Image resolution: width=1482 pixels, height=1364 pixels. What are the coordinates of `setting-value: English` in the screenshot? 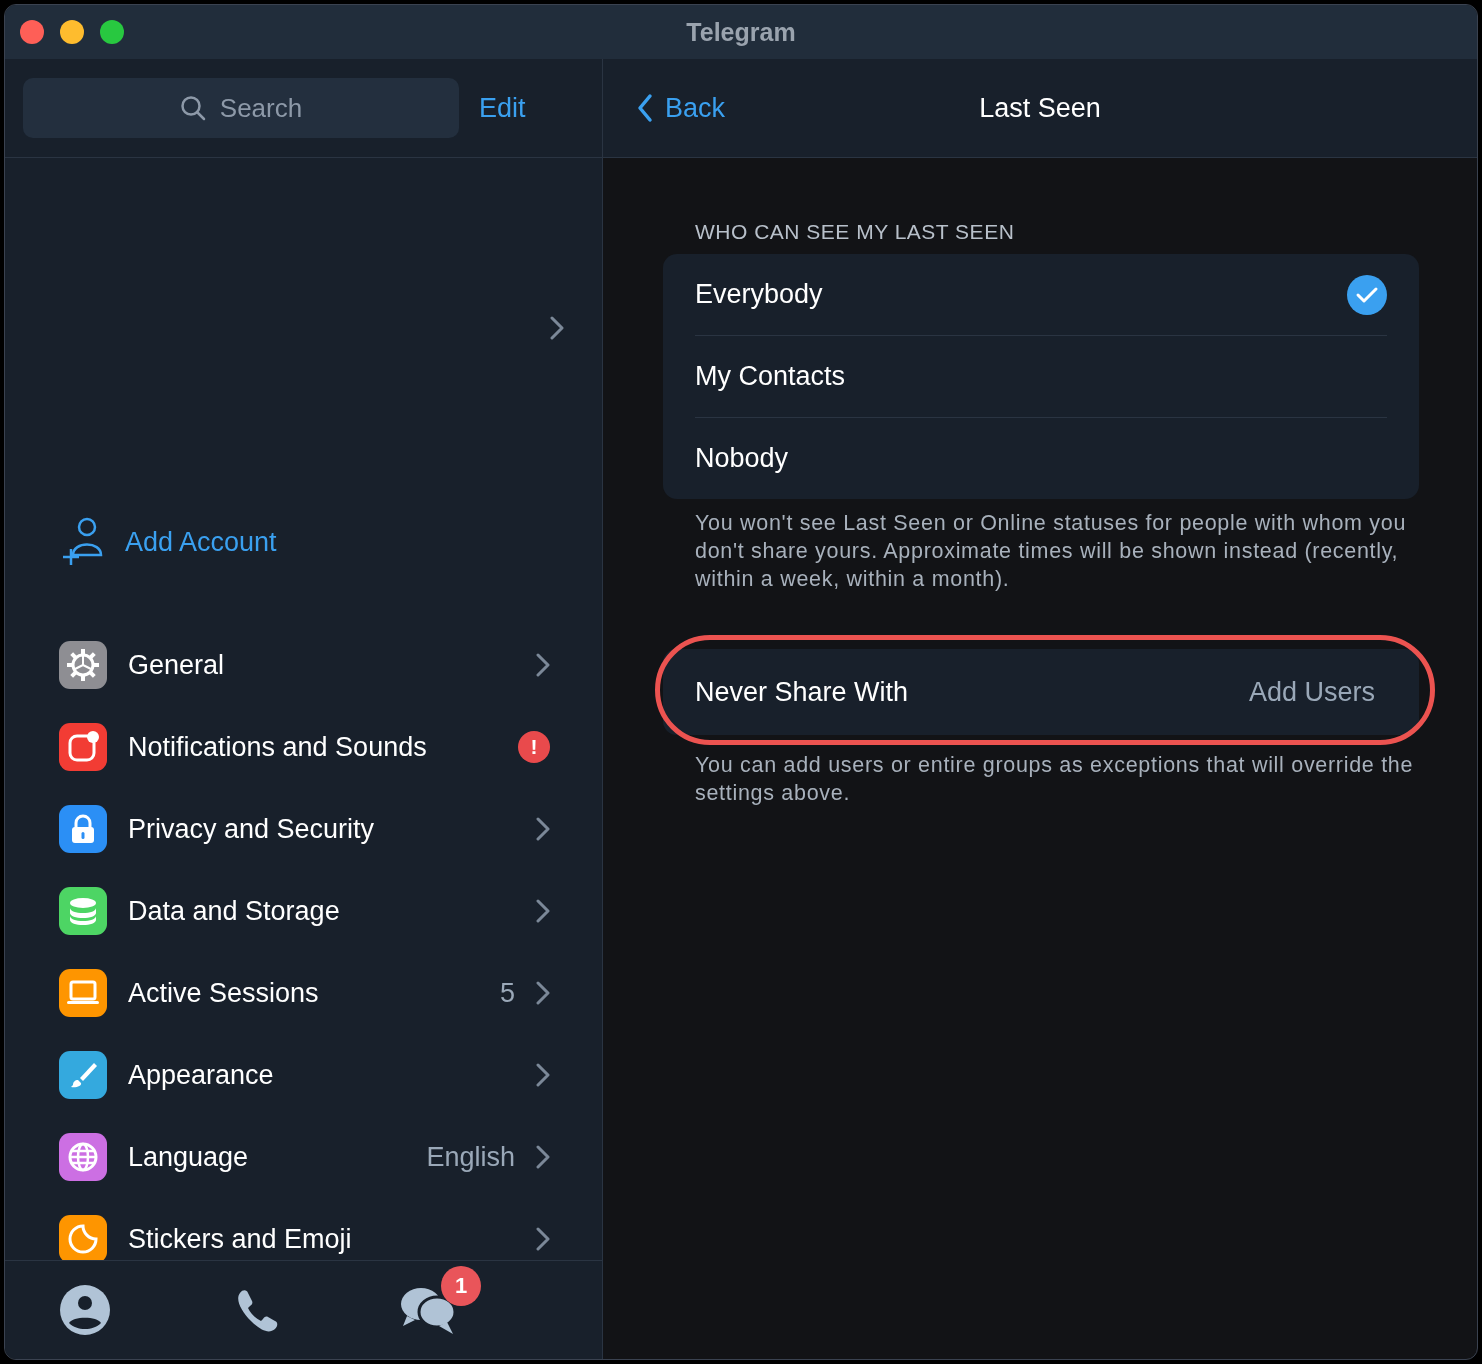 It's located at (470, 1157).